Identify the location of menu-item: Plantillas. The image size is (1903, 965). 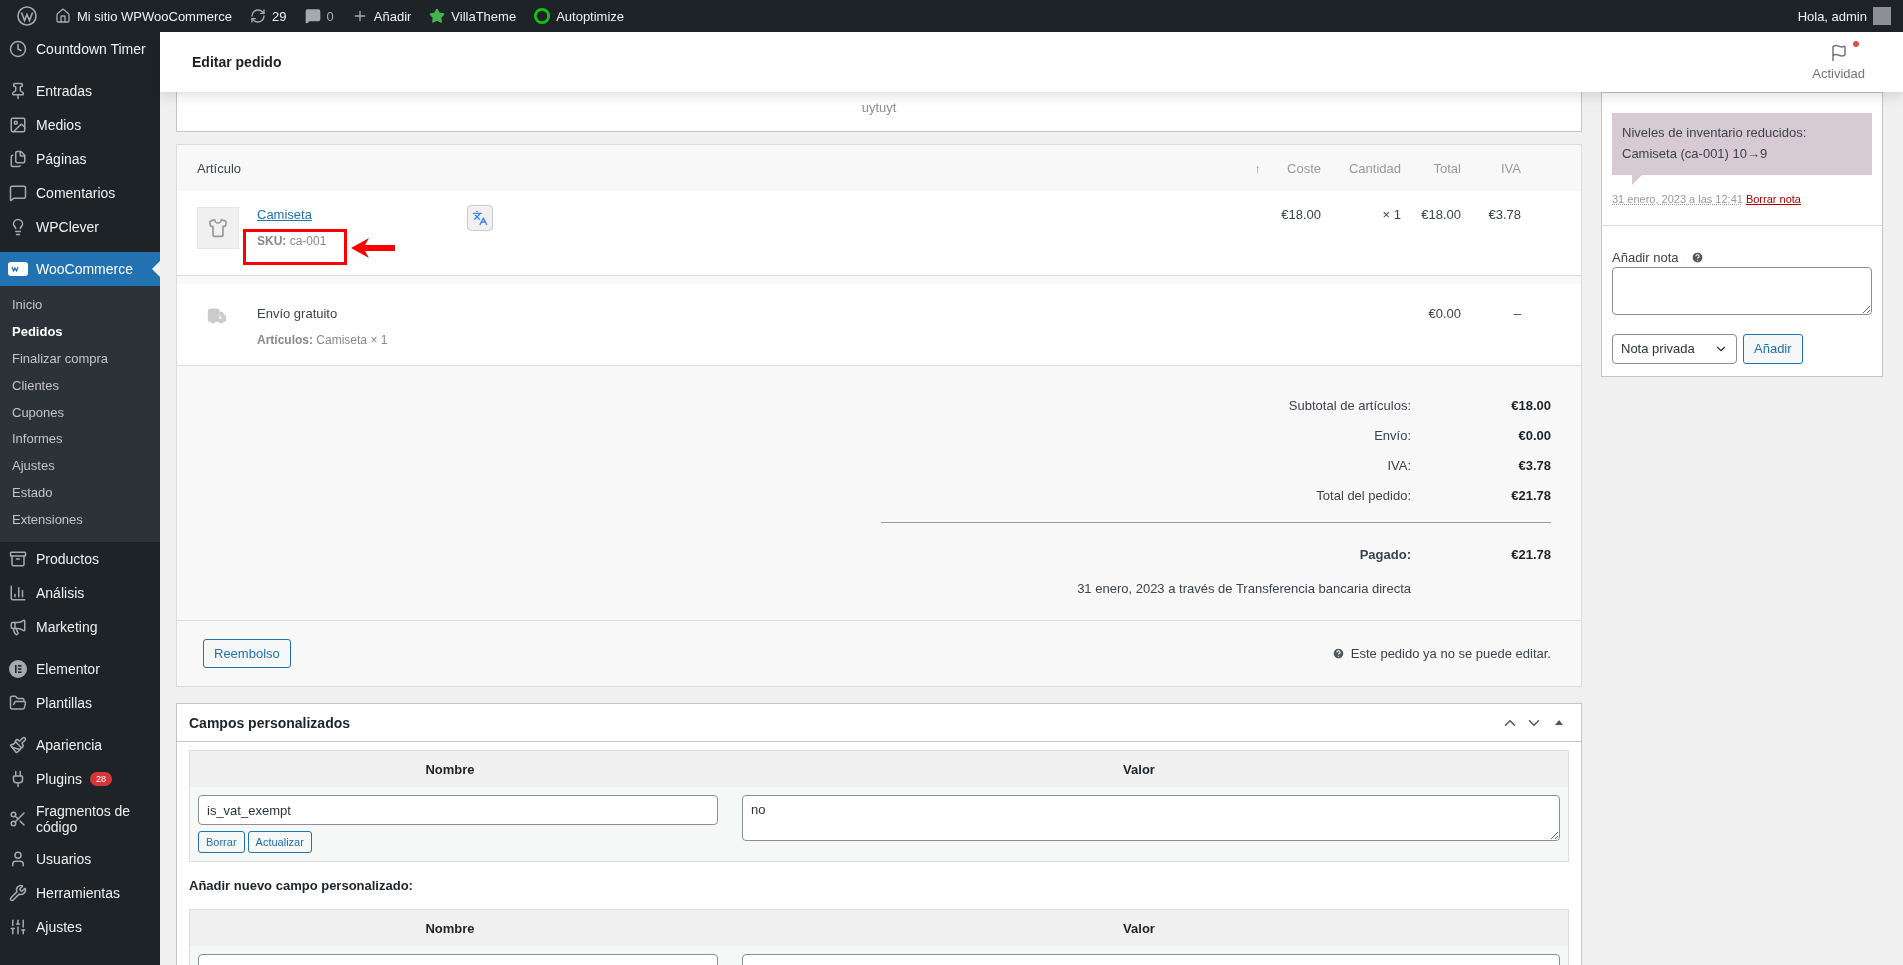
(80, 703).